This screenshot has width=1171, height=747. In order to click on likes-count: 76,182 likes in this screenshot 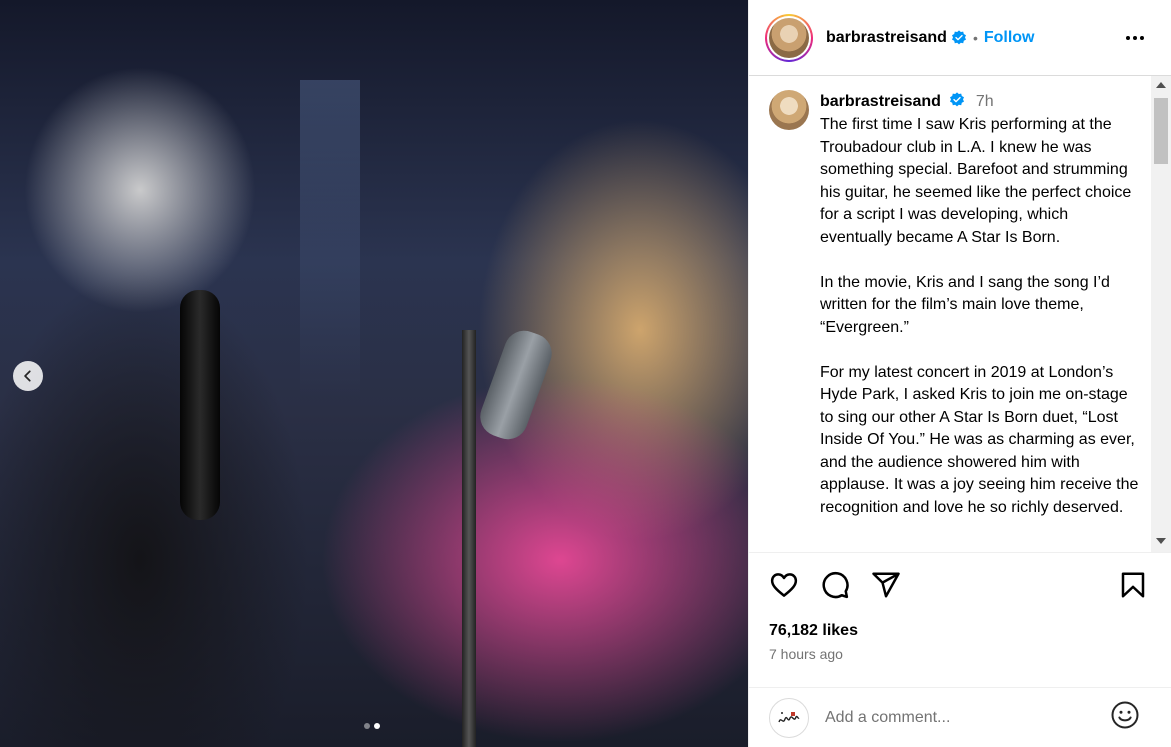, I will do `click(960, 631)`.